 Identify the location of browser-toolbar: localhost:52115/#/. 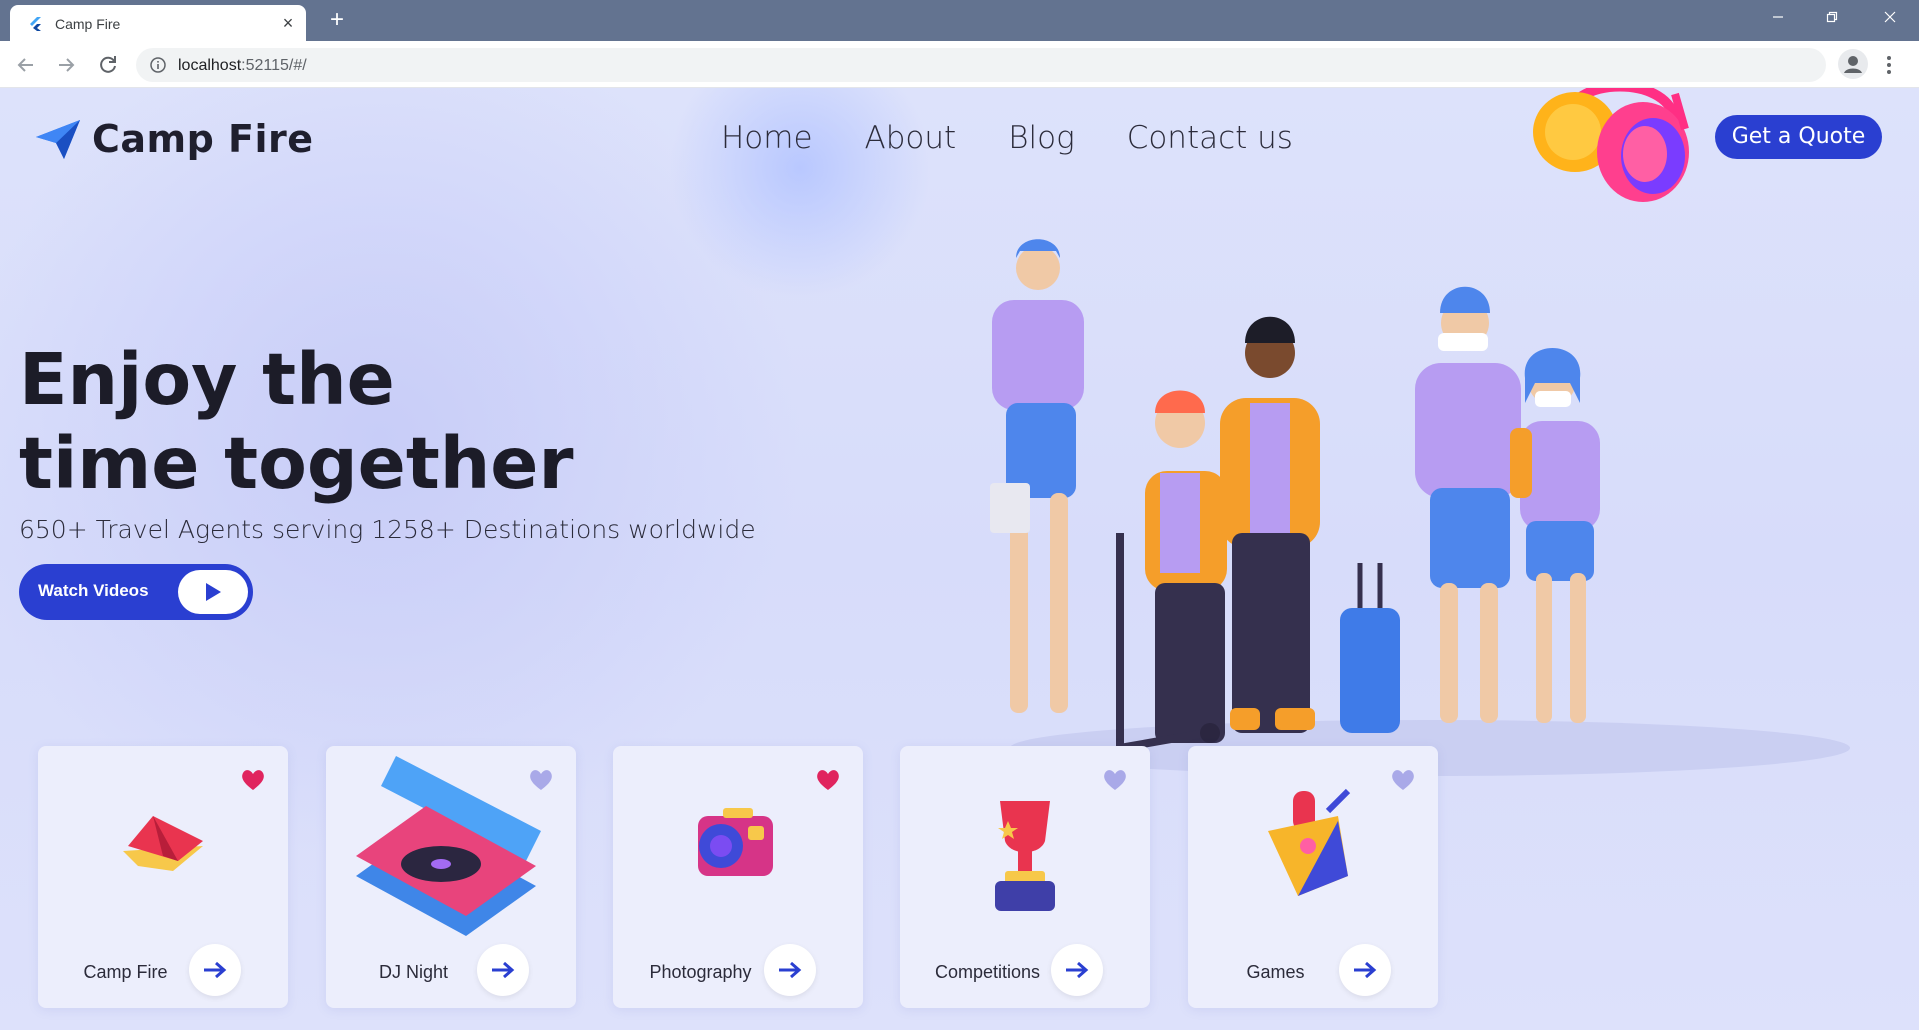
(959, 64).